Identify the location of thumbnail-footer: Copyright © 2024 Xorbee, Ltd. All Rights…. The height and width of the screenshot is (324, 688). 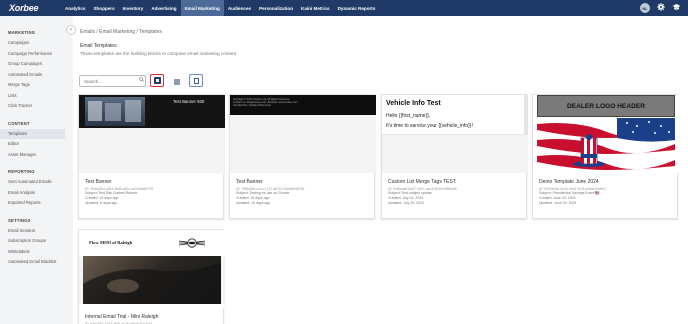
(303, 105).